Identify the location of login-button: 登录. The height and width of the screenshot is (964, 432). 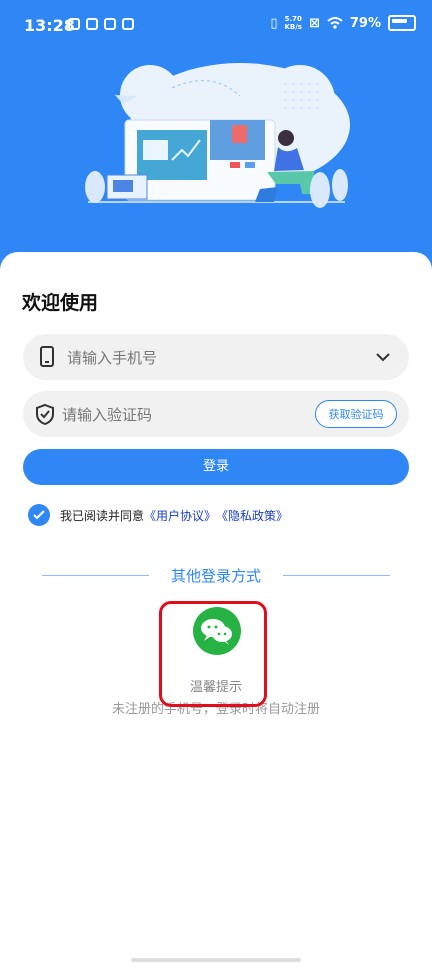
(216, 467).